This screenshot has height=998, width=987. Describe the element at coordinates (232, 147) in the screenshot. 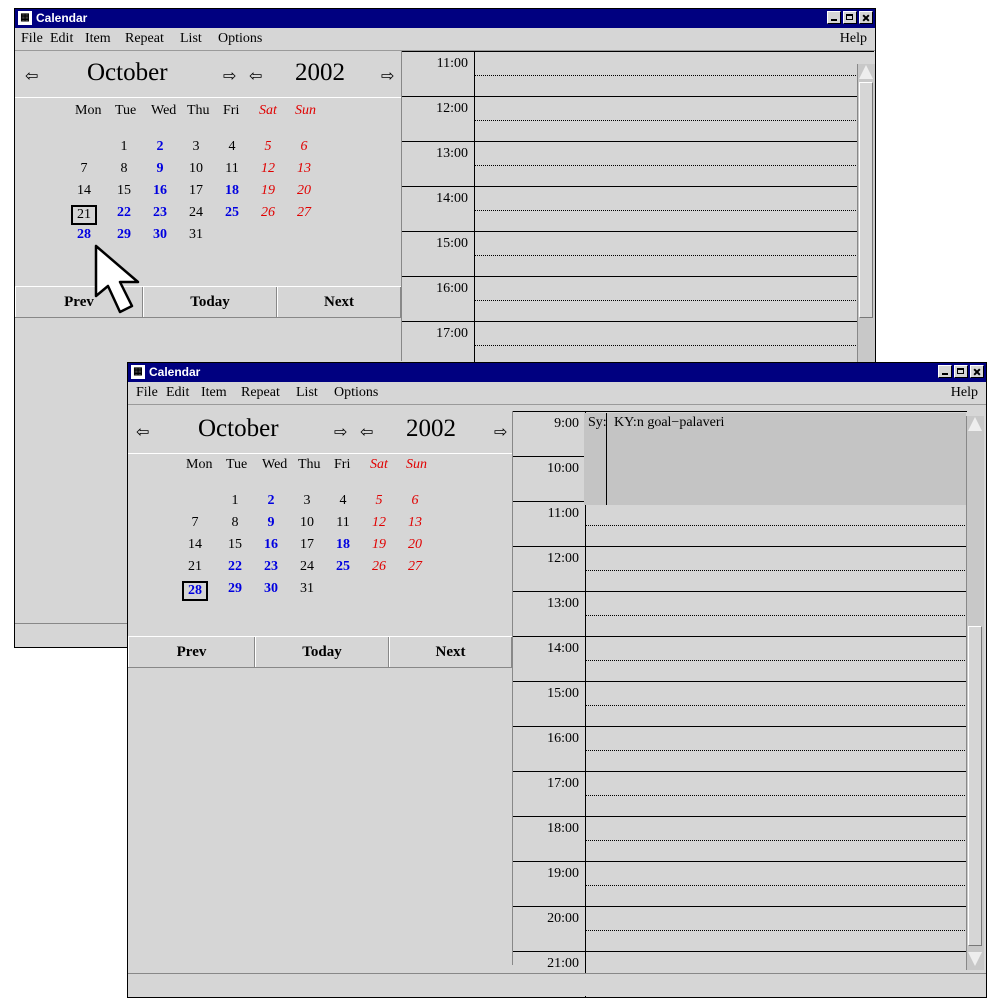

I see `calendar-day: 4` at that location.